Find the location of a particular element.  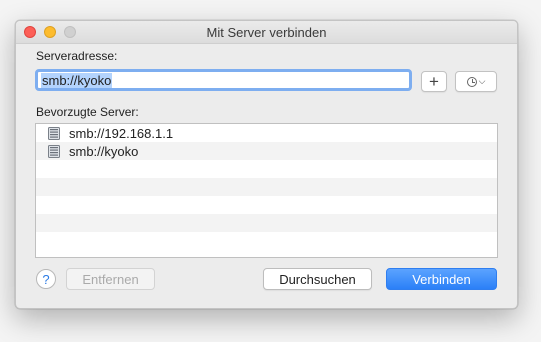

server-address-value: smb://kyoko is located at coordinates (77, 80).